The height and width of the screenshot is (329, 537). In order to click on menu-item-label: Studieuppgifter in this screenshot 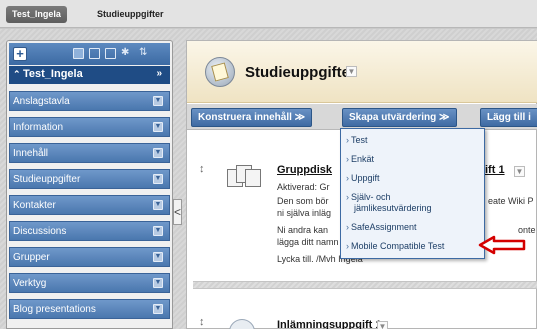, I will do `click(47, 179)`.